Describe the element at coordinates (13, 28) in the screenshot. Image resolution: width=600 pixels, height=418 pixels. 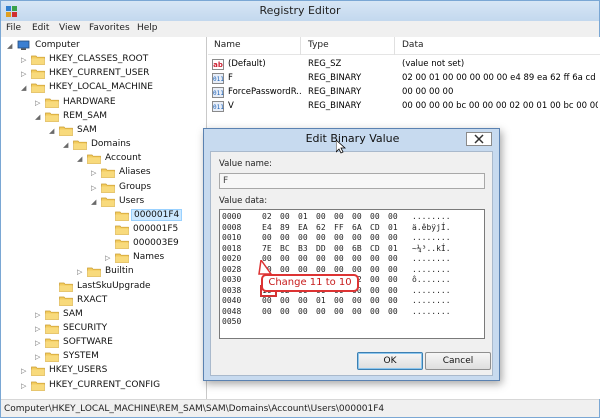
I see `menu-file: File` at that location.